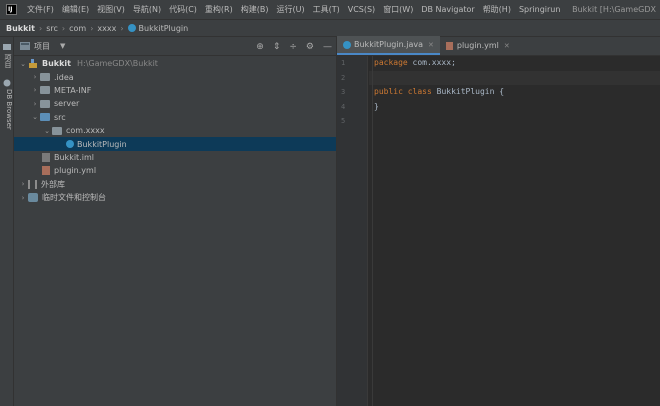 This screenshot has width=660, height=406. Describe the element at coordinates (514, 92) in the screenshot. I see `code-line: public class BukkitPlugin {` at that location.